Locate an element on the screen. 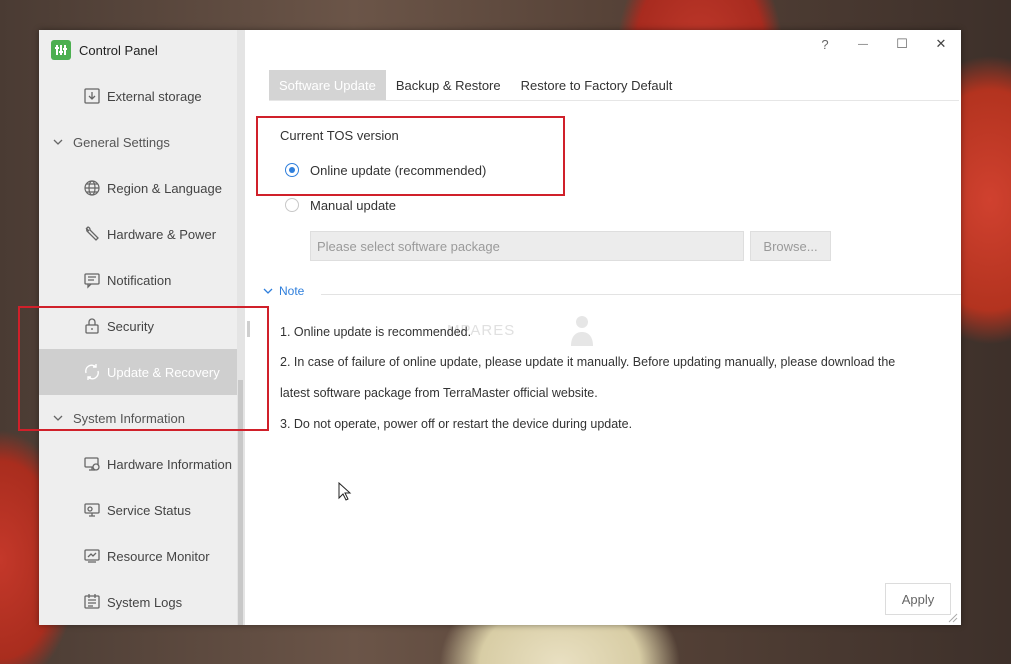 The image size is (1011, 664). control-panel-logo-icon is located at coordinates (61, 50).